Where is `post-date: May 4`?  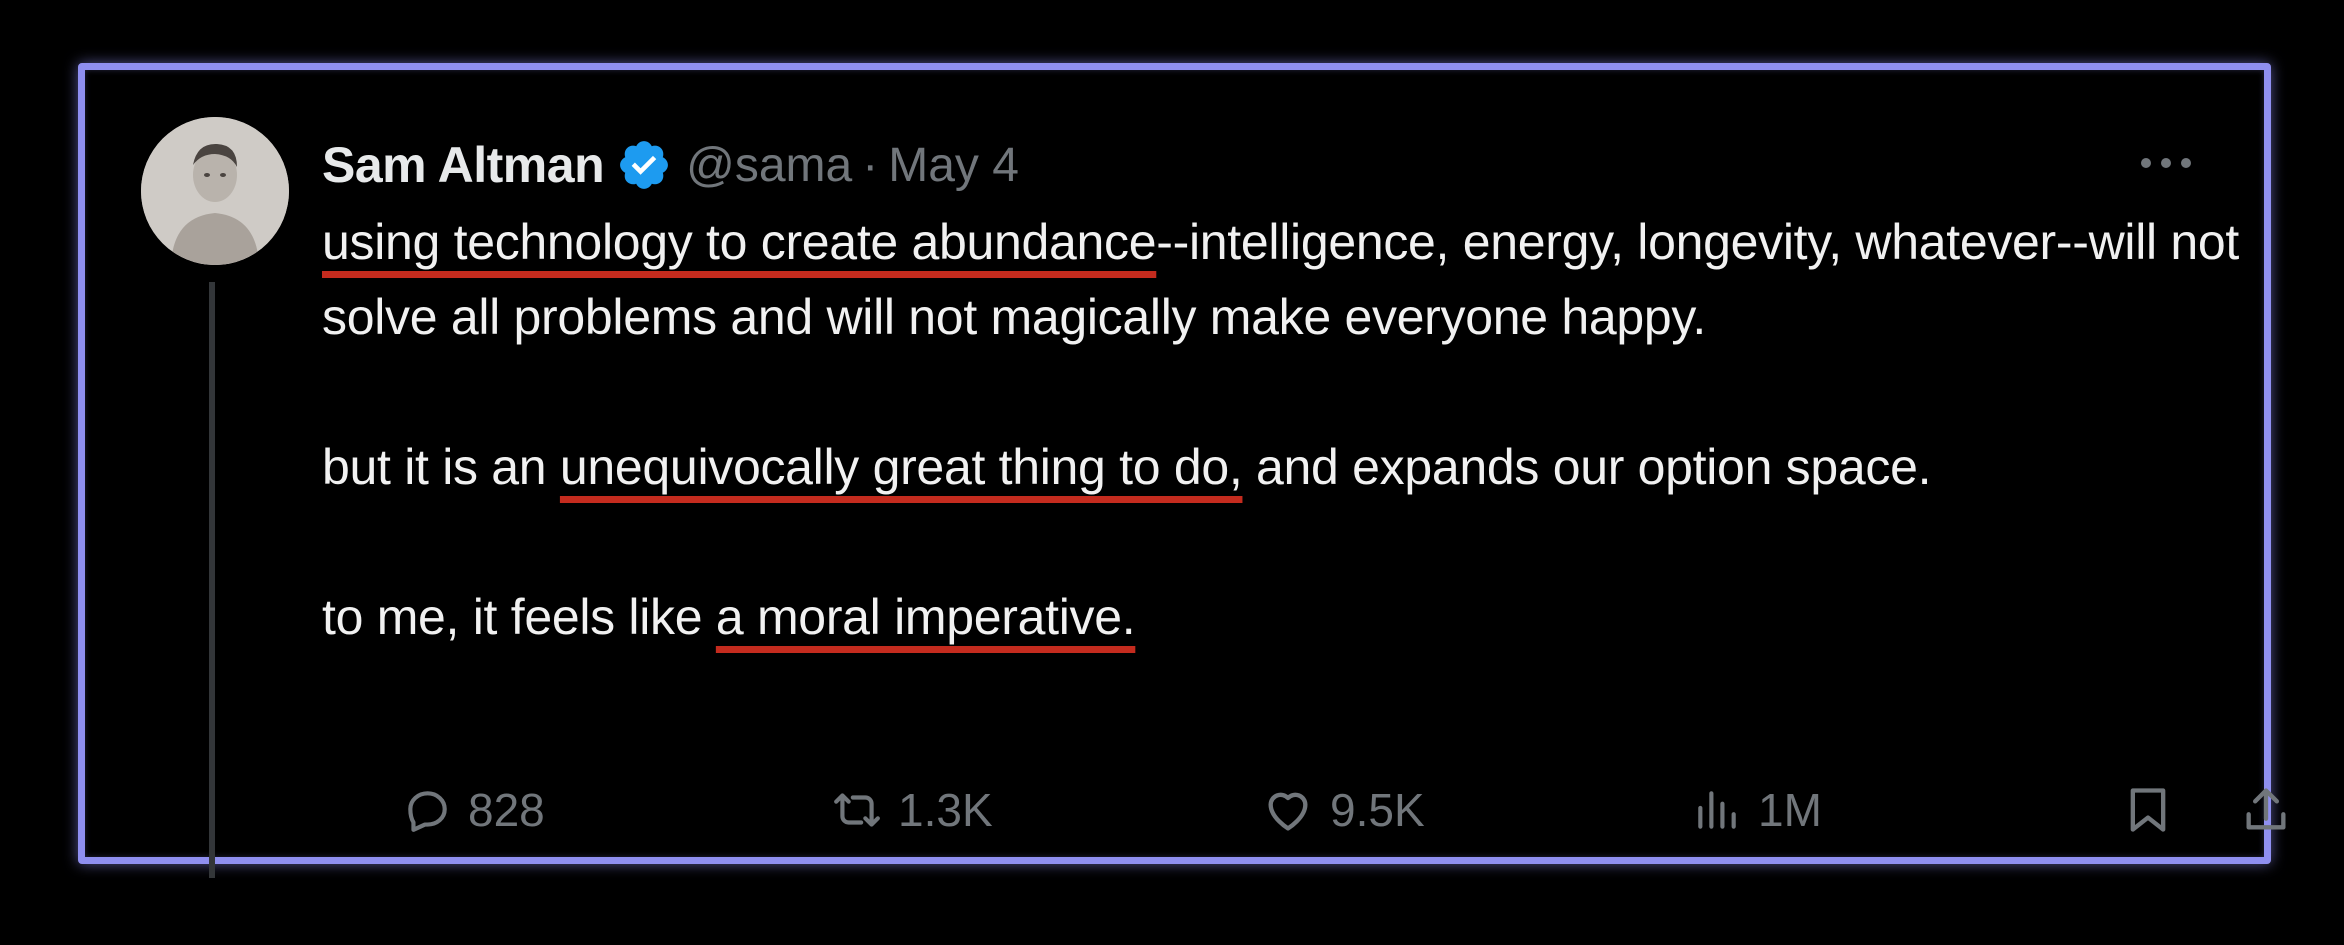 post-date: May 4 is located at coordinates (953, 165).